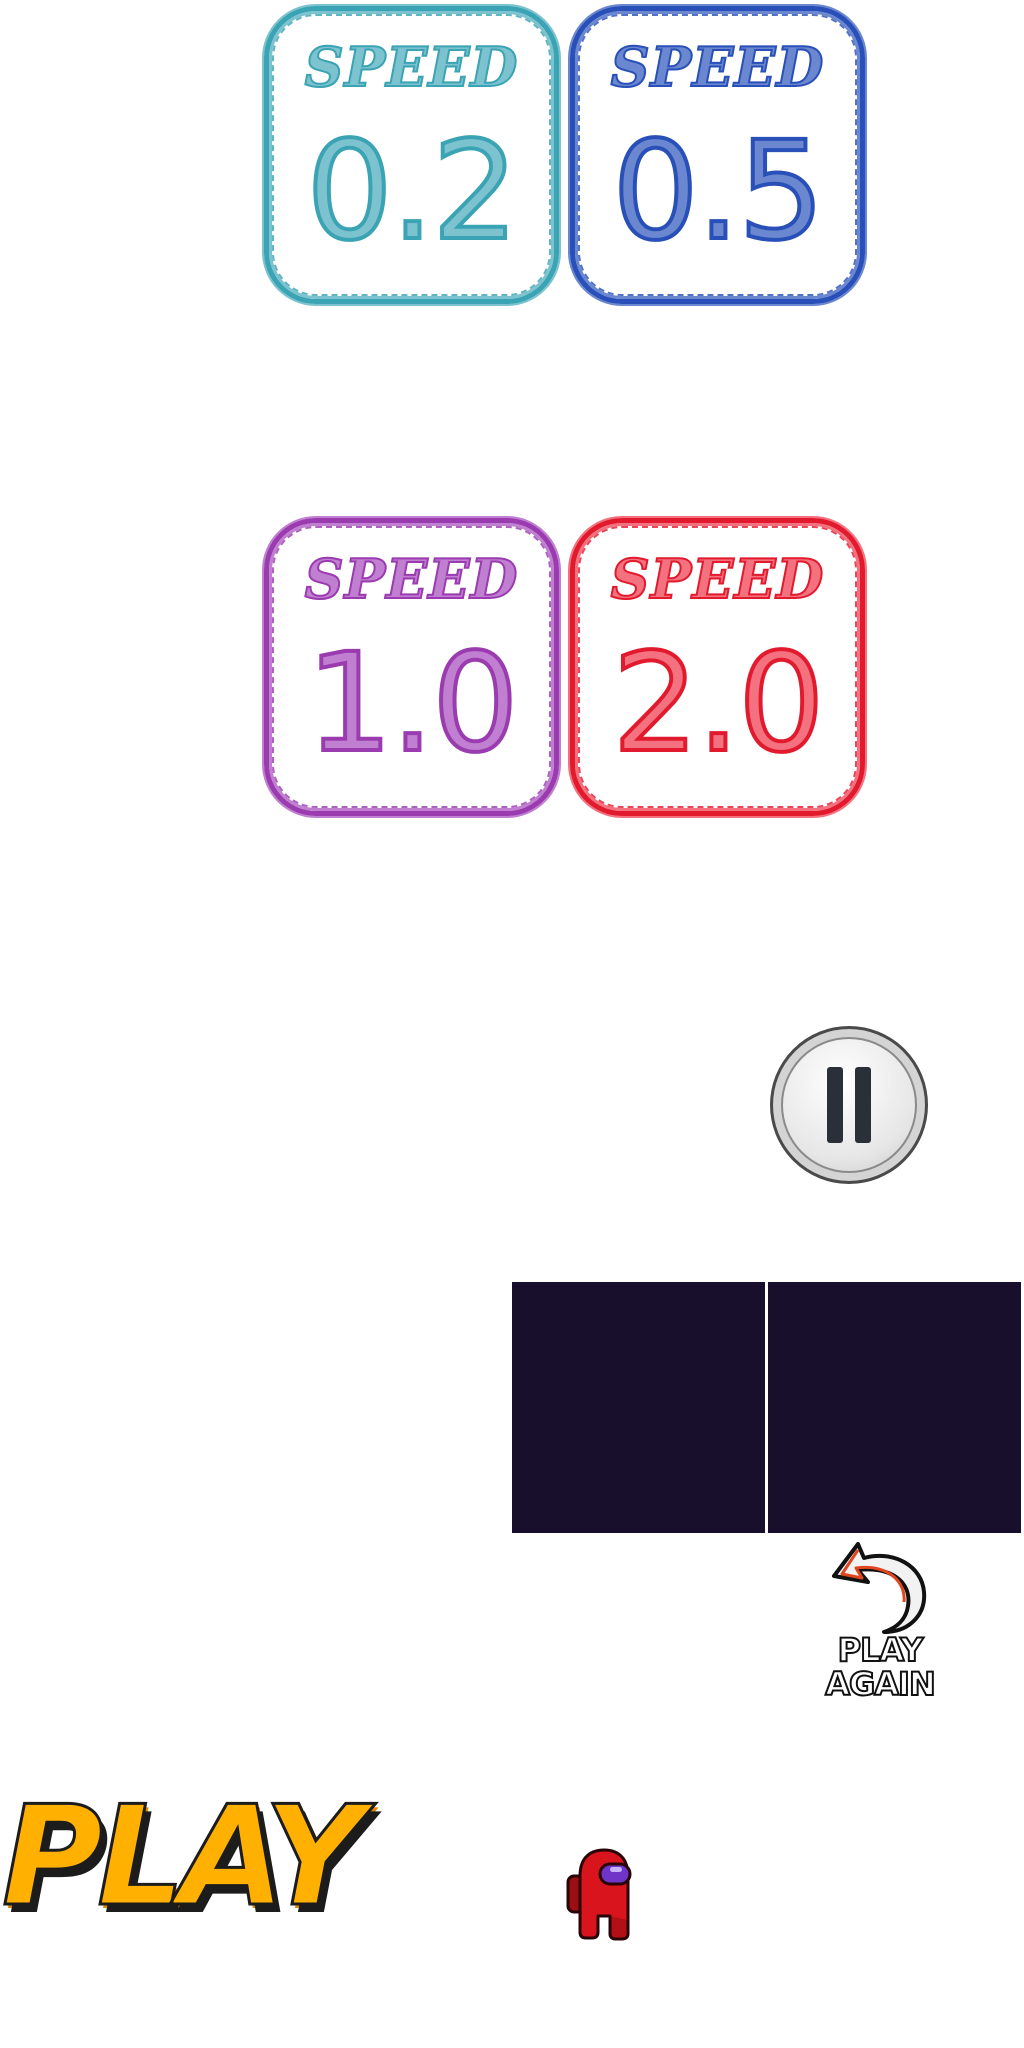  Describe the element at coordinates (835, 1105) in the screenshot. I see `pause-bar-left` at that location.